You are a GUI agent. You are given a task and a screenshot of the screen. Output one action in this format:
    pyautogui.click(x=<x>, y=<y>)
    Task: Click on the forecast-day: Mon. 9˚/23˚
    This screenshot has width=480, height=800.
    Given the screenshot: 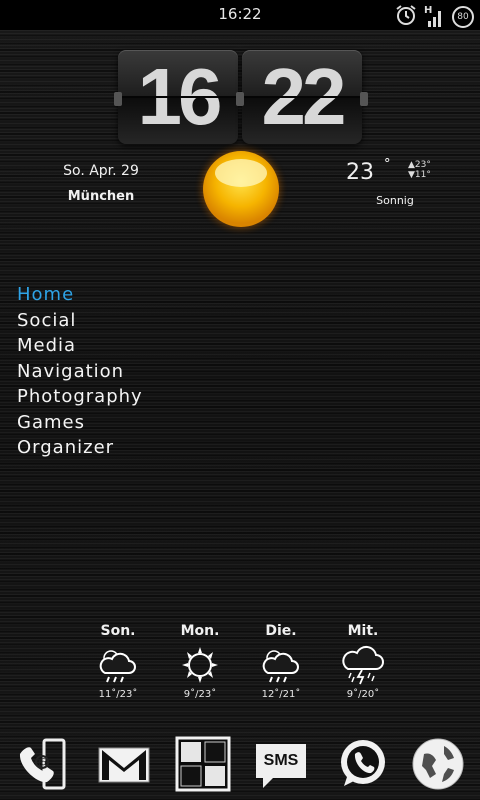 What is the action you would take?
    pyautogui.click(x=200, y=661)
    